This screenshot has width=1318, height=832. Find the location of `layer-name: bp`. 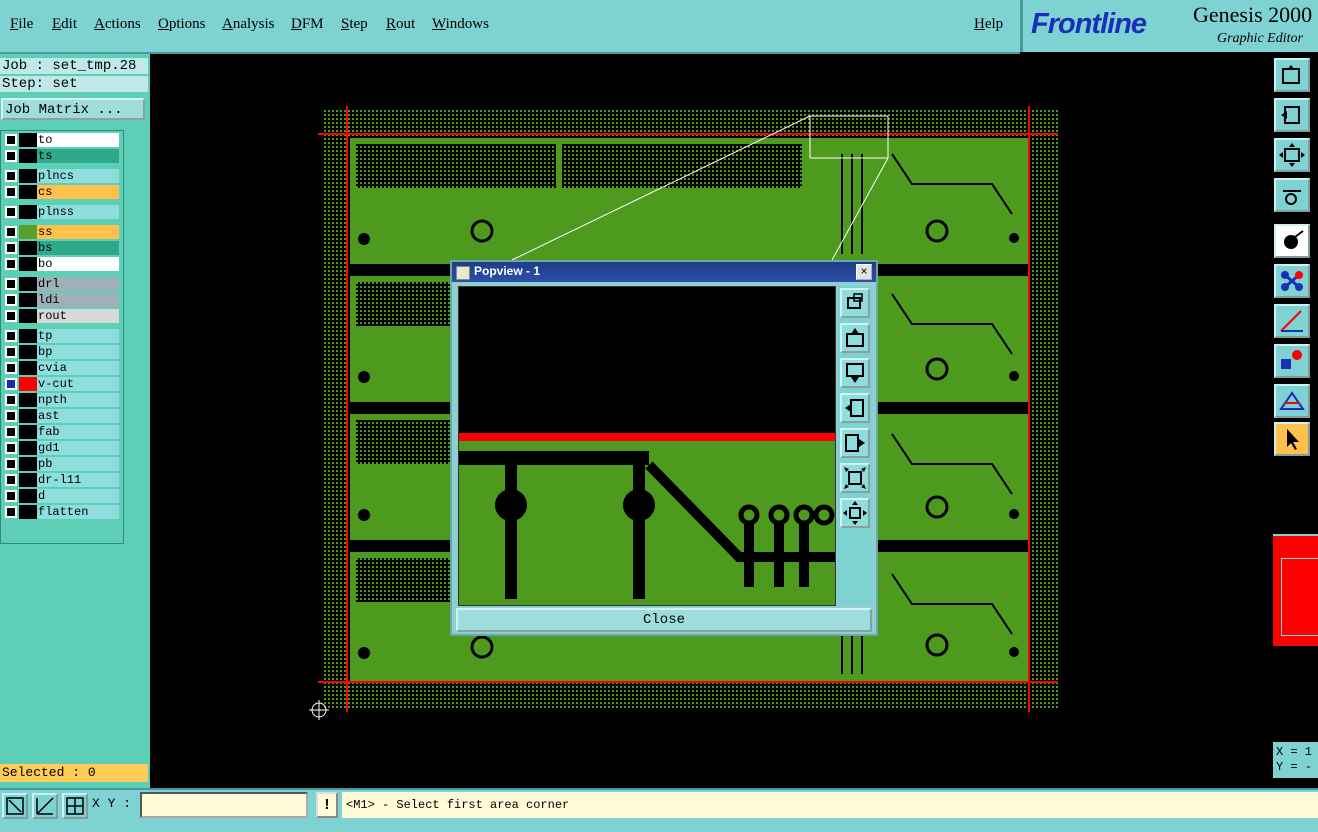

layer-name: bp is located at coordinates (78, 352).